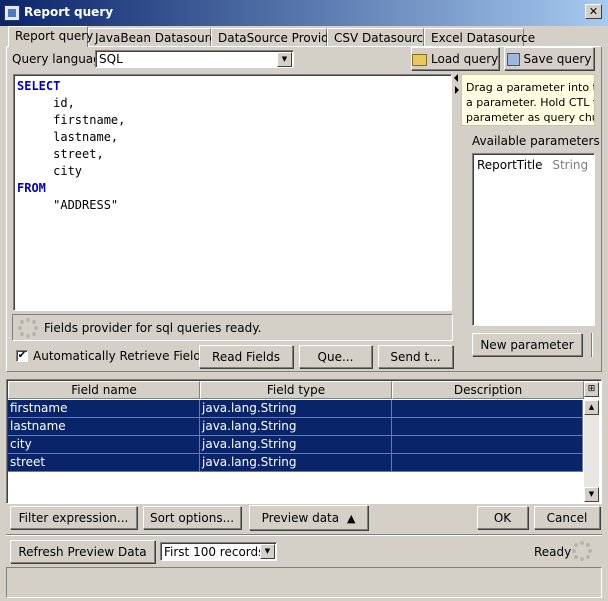 The image size is (608, 601). Describe the element at coordinates (68, 205) in the screenshot. I see `sql-line: "ADDRESS"` at that location.